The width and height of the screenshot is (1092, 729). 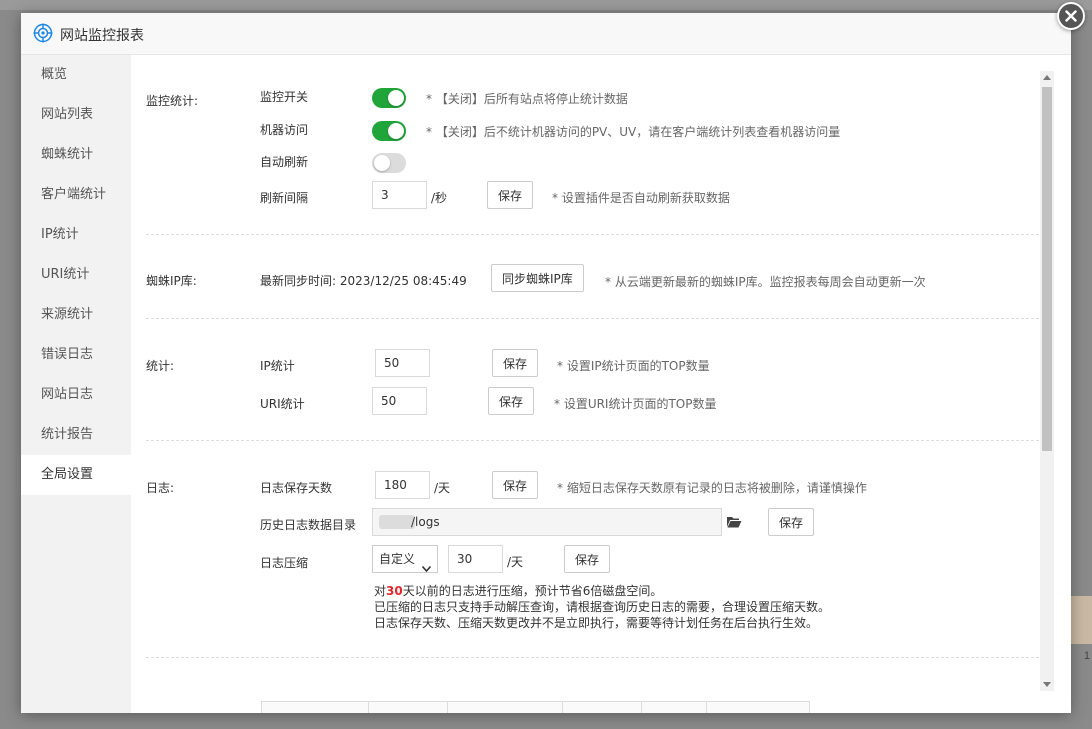 I want to click on content-scrollbar, so click(x=1047, y=381).